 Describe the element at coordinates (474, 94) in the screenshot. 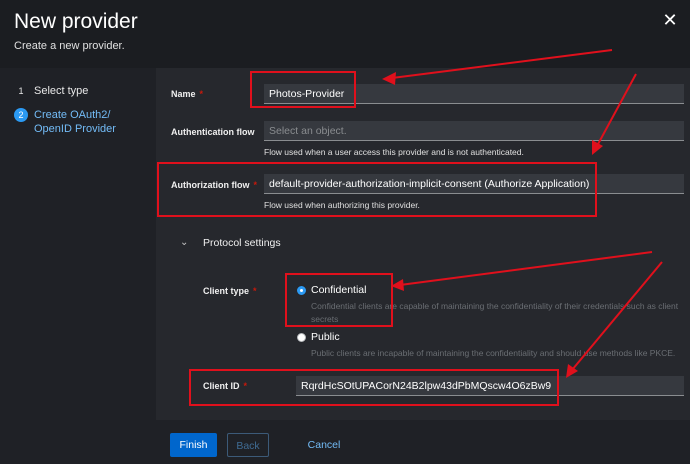

I see `name-input: Photos-Provider` at that location.